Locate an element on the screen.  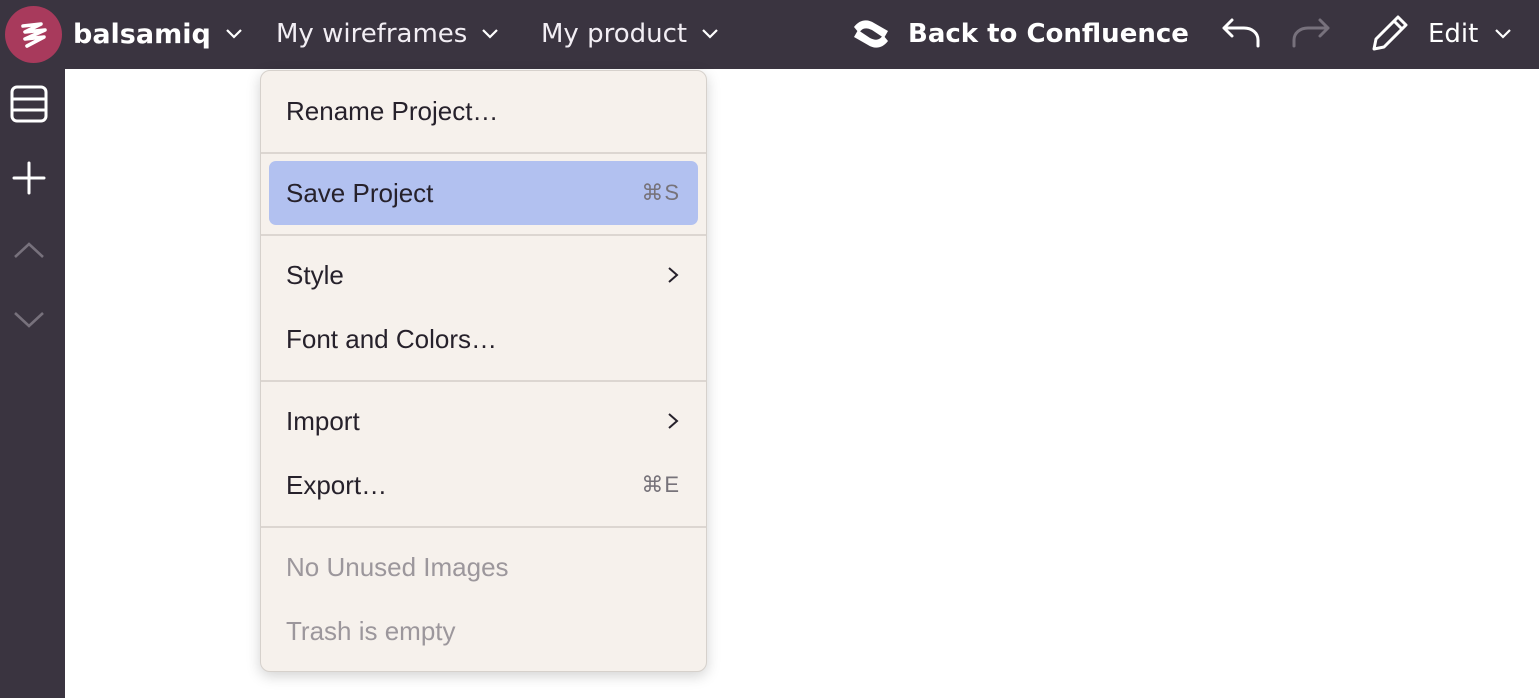
edit-menu: Edit is located at coordinates (1439, 34).